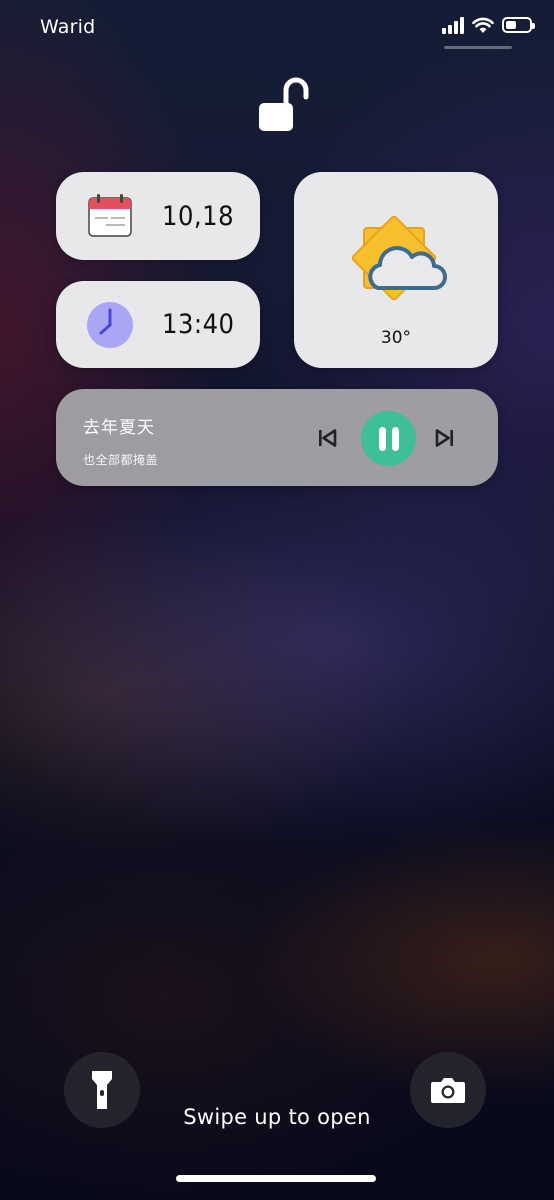 Image resolution: width=554 pixels, height=1200 pixels. What do you see at coordinates (277, 1117) in the screenshot?
I see `swipe-up-hint: Swipe up to open` at bounding box center [277, 1117].